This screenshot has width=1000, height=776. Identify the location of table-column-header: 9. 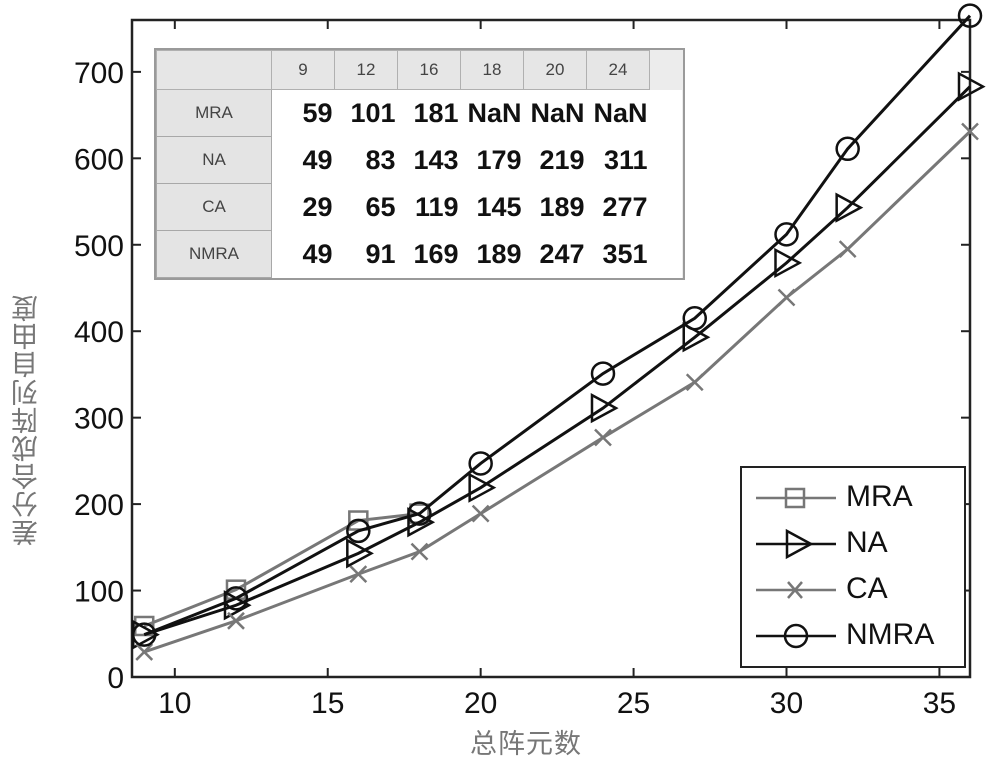
(303, 70).